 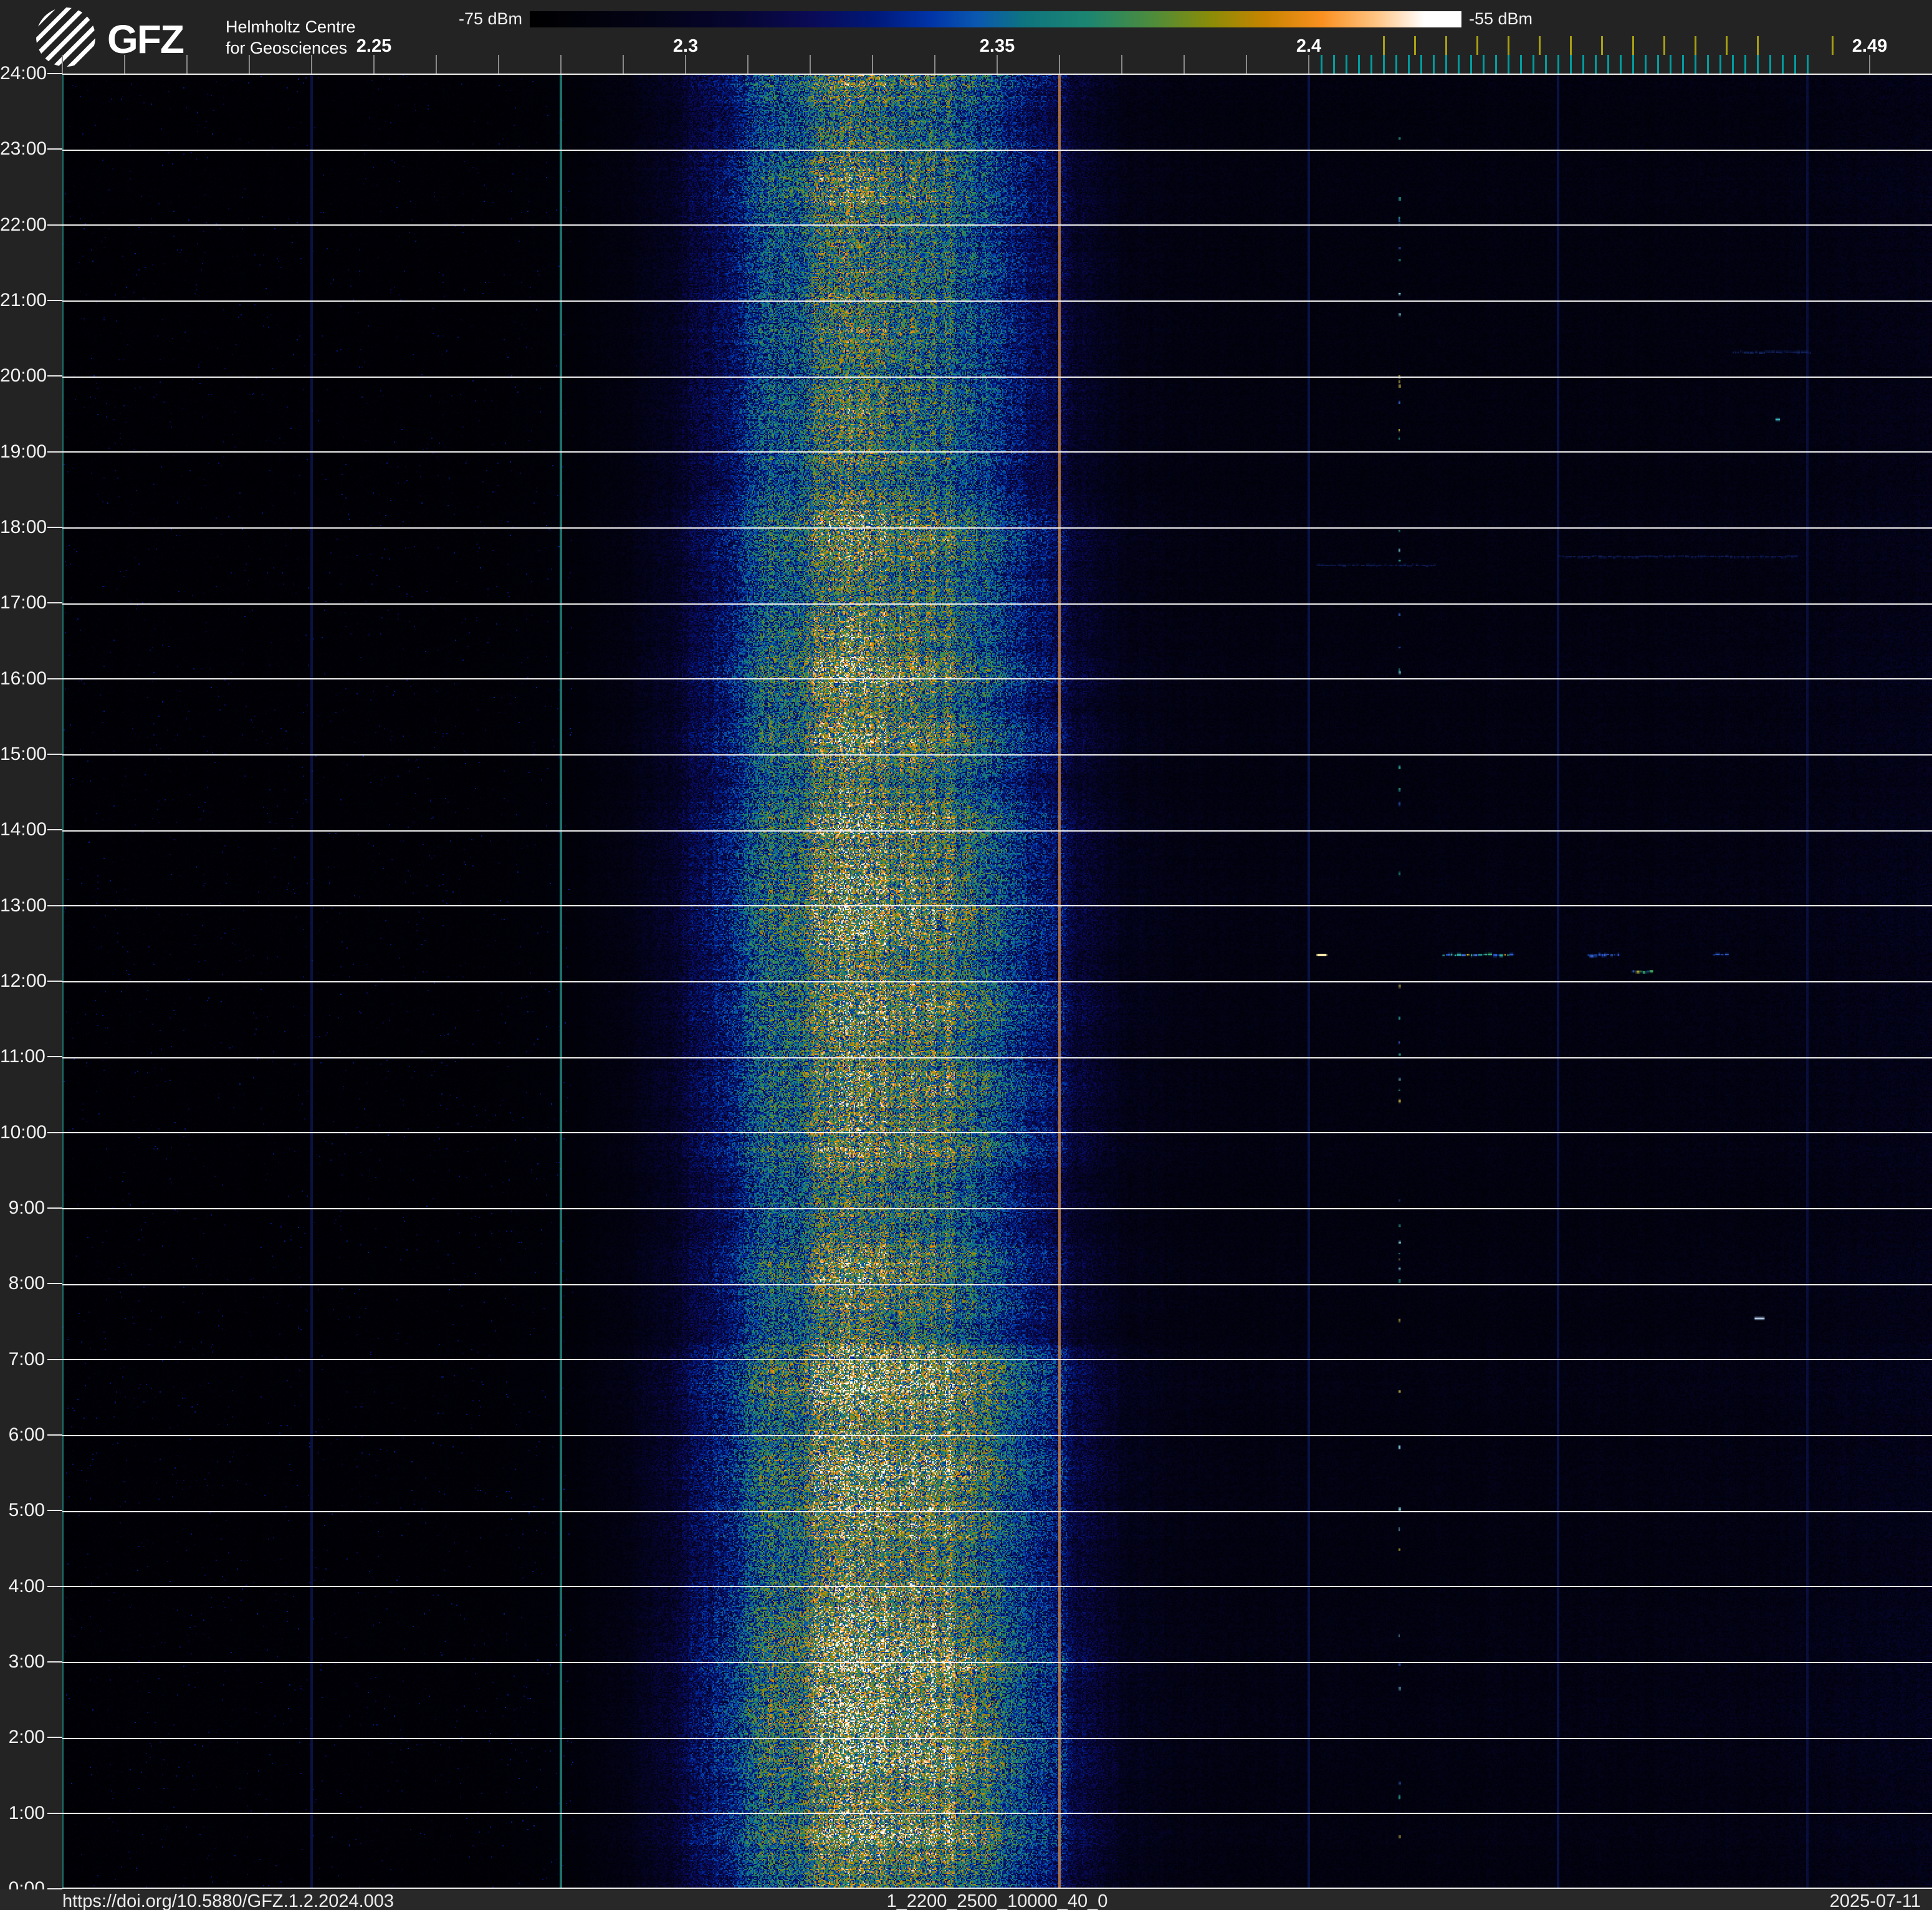 I want to click on time-axis-label: 18:00, so click(x=23, y=527).